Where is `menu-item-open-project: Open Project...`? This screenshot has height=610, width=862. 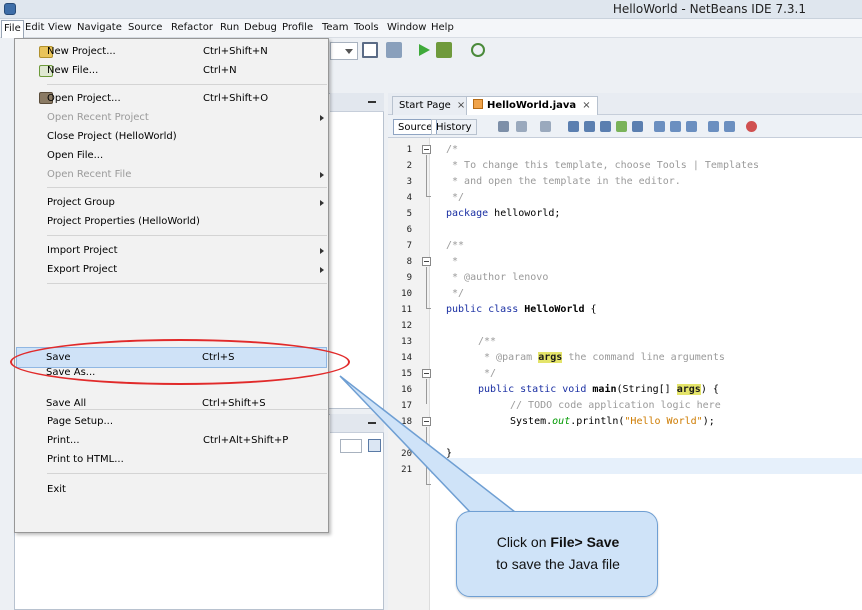
menu-item-open-project: Open Project... is located at coordinates (84, 98).